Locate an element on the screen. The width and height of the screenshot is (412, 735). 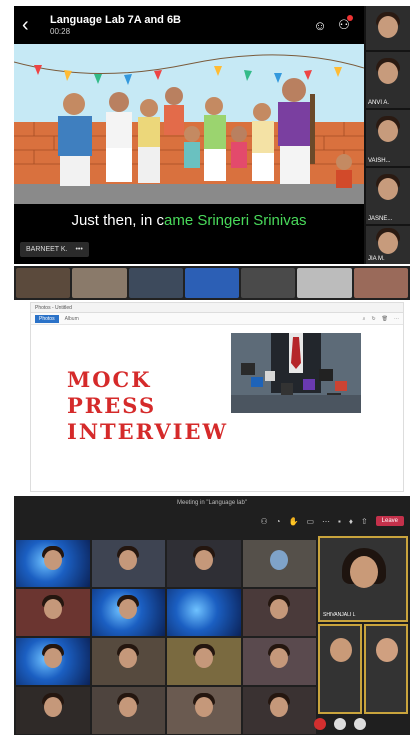
participant-avatar is located at coordinates (388, 27).